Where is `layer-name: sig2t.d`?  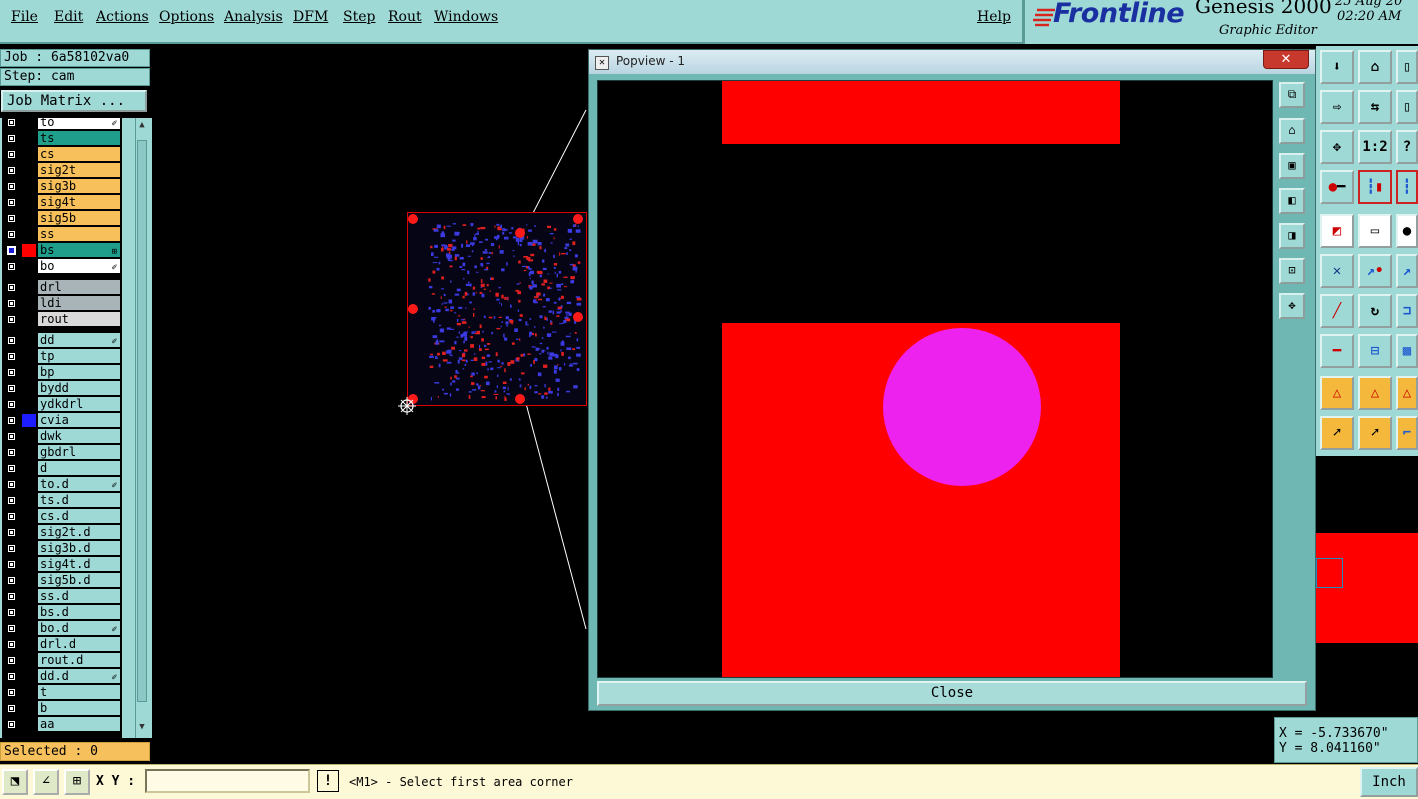 layer-name: sig2t.d is located at coordinates (79, 532).